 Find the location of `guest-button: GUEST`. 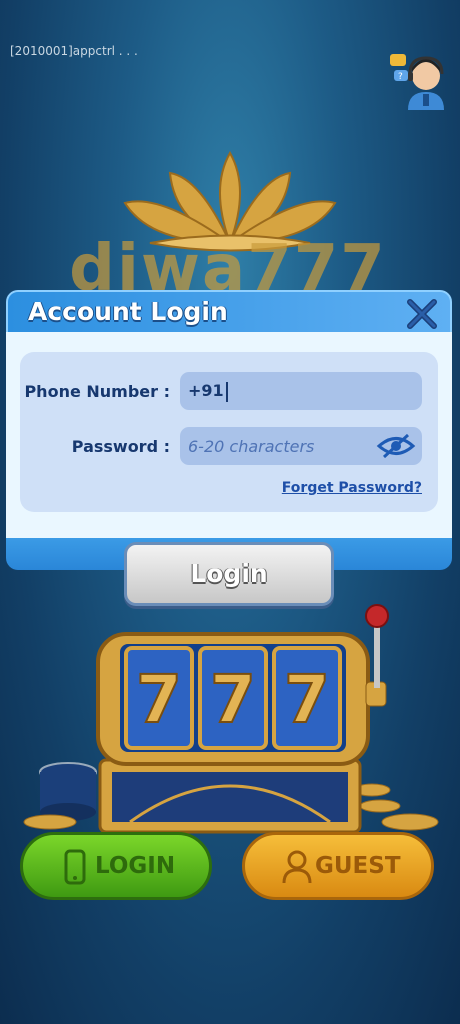

guest-button: GUEST is located at coordinates (338, 866).